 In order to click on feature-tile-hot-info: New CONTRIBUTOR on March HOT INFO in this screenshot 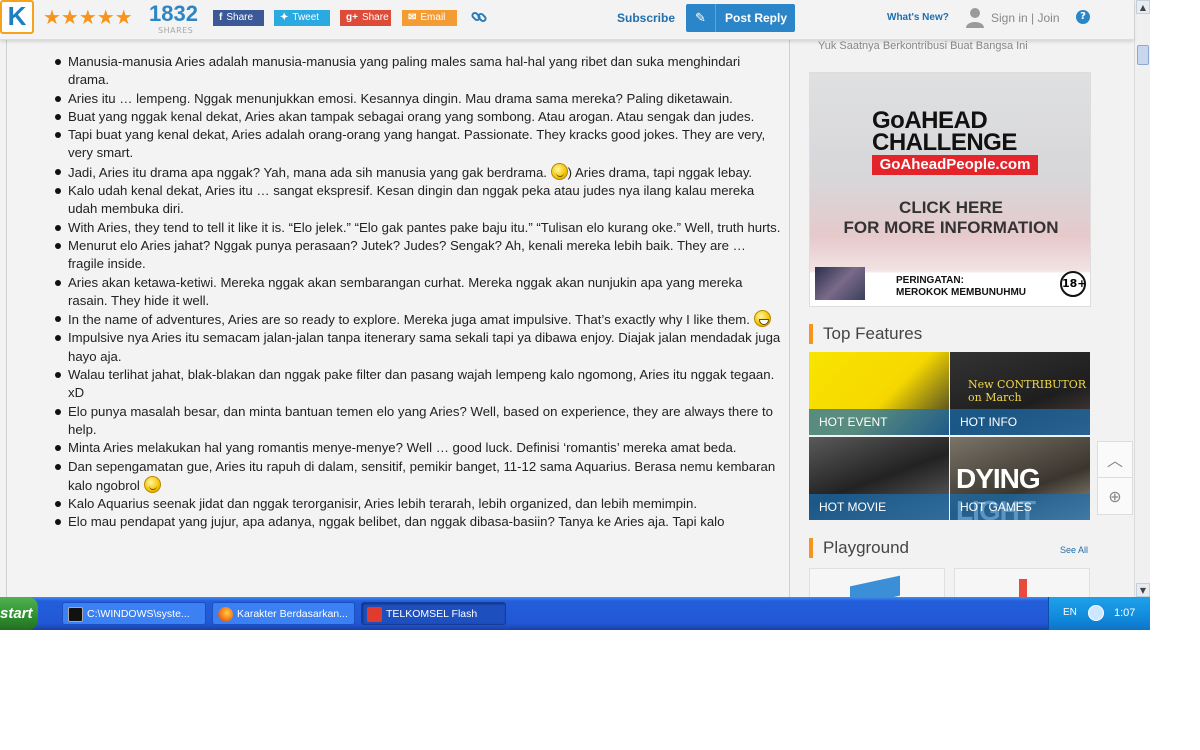, I will do `click(1020, 393)`.